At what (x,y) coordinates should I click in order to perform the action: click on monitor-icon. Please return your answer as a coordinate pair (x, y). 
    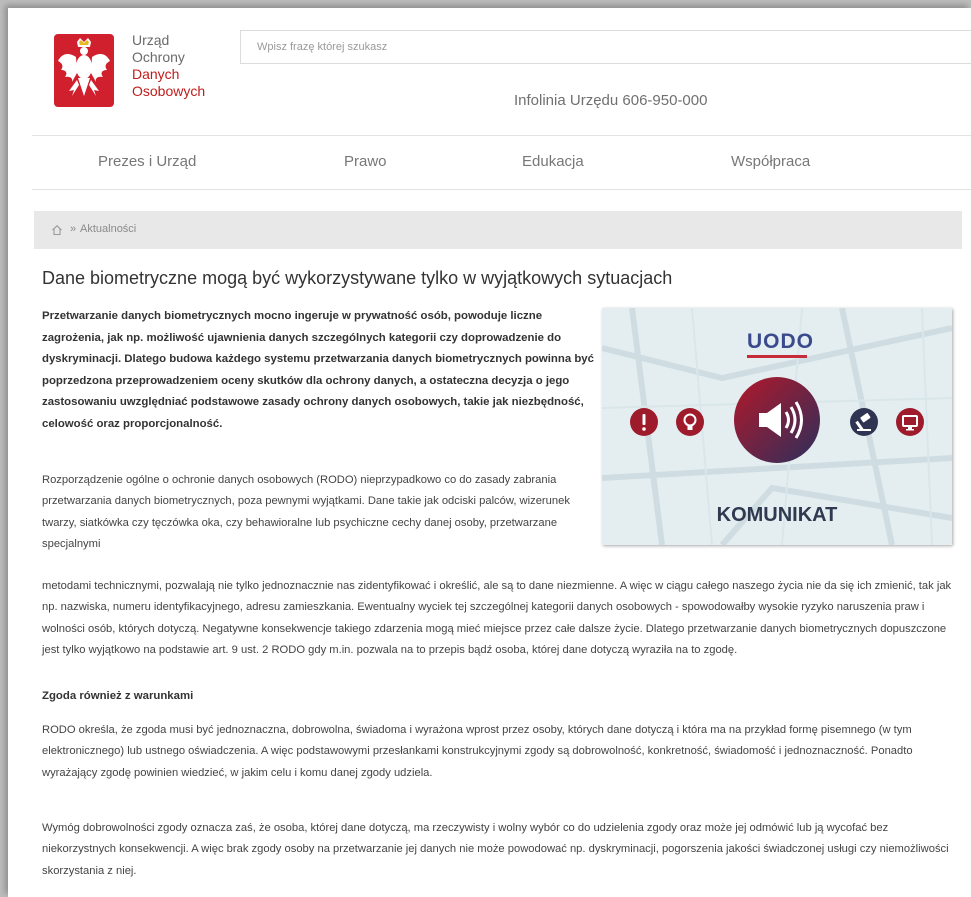
    Looking at the image, I should click on (910, 422).